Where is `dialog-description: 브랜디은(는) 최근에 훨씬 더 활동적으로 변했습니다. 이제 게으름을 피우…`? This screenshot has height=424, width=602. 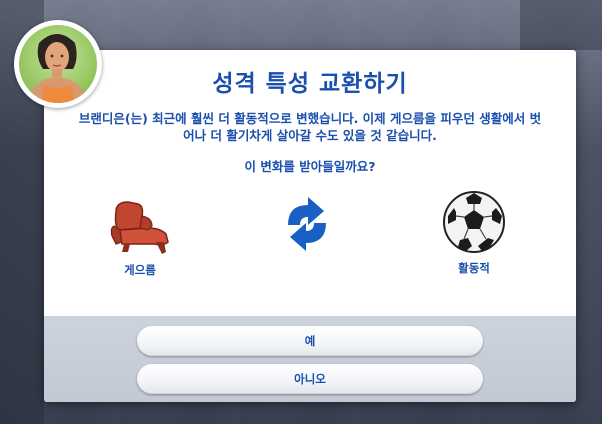 dialog-description: 브랜디은(는) 최근에 훨씬 더 활동적으로 변했습니다. 이제 게으름을 피우… is located at coordinates (310, 127).